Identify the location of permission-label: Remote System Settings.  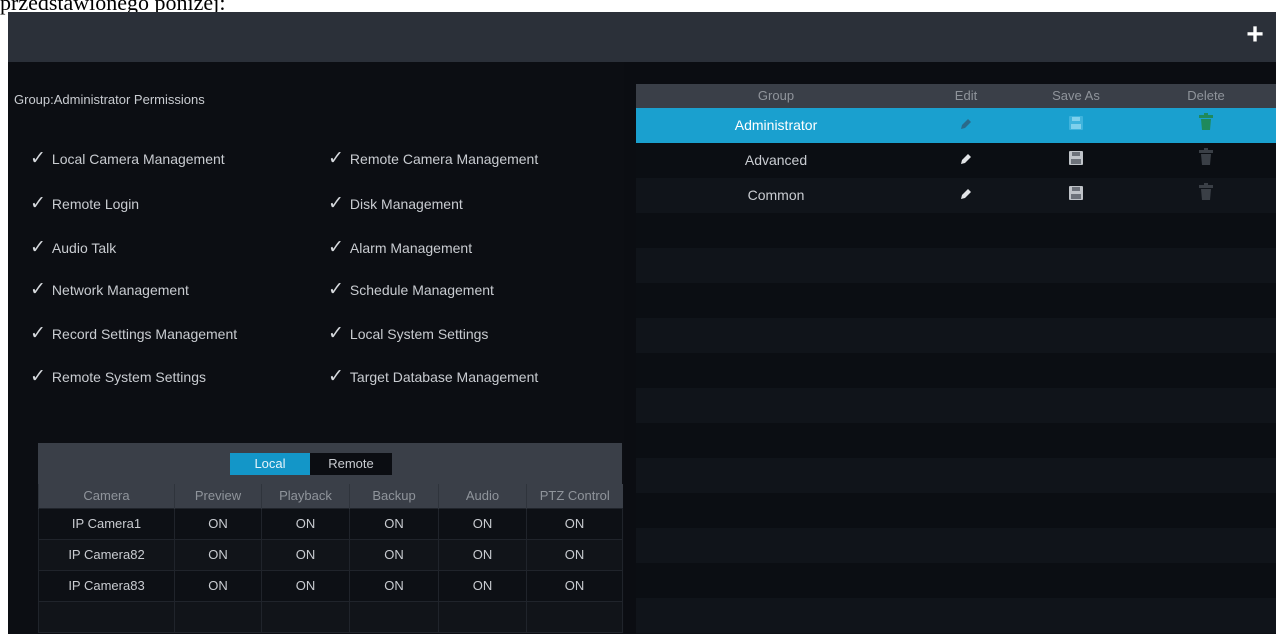
(128, 376).